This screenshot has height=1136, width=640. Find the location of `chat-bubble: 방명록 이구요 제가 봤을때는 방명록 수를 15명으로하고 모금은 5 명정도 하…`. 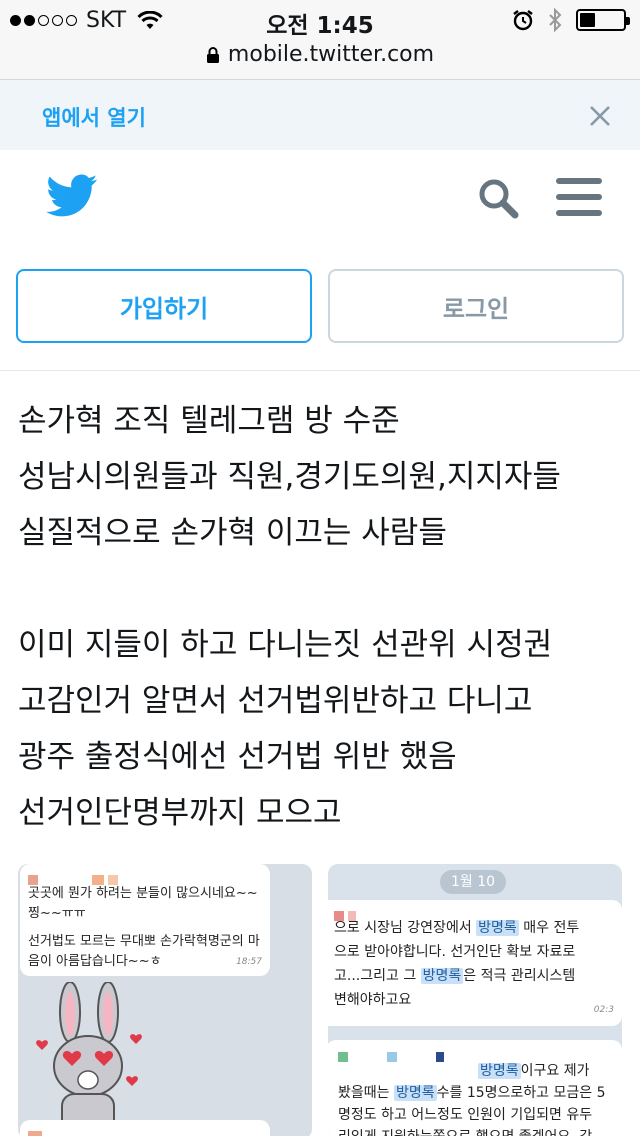

chat-bubble: 방명록 이구요 제가 봤을때는 방명록 수를 15명으로하고 모금은 5 명정도 하… is located at coordinates (475, 1088).